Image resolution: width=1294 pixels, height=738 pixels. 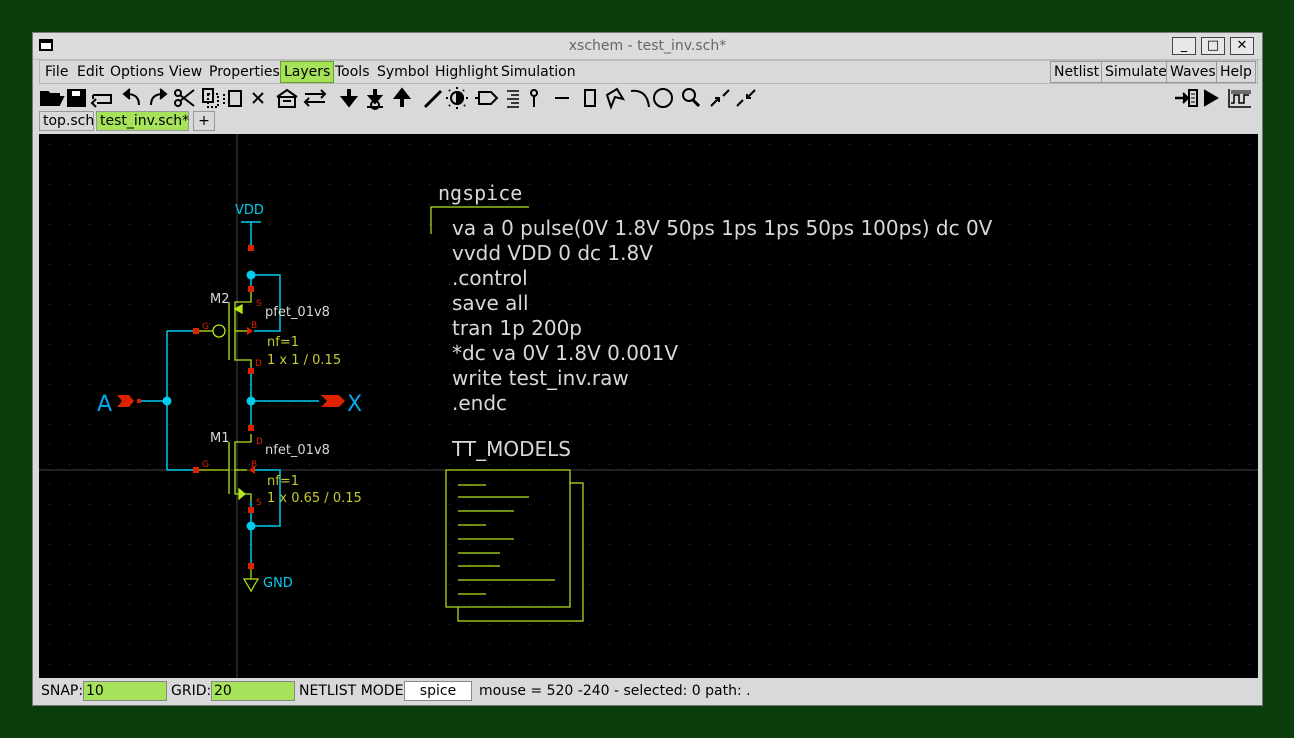 I want to click on code-line: tran 1p 200p, so click(x=517, y=328).